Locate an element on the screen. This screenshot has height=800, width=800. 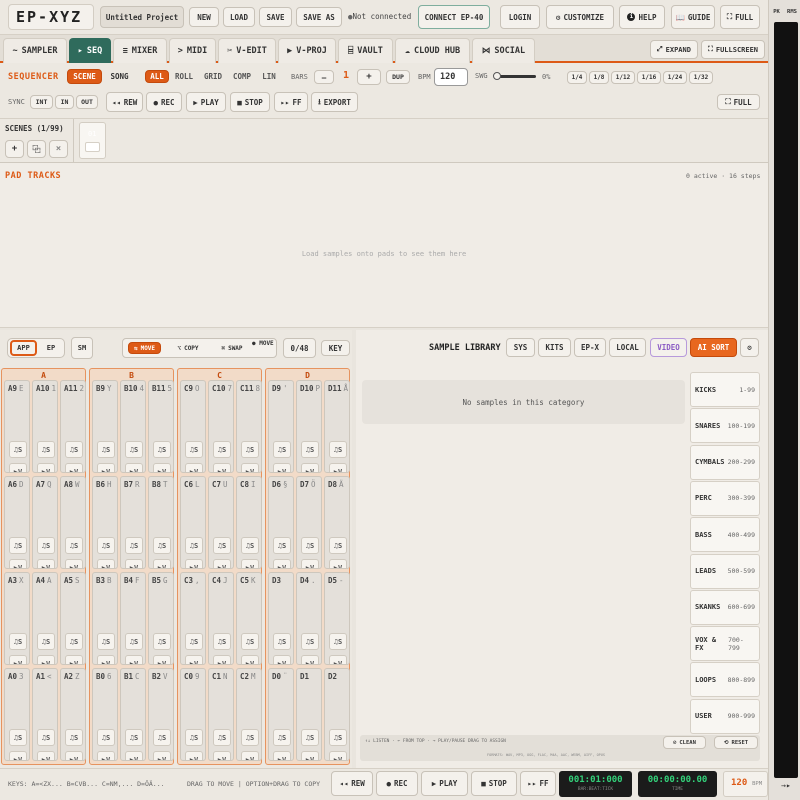
category-snares: SNARES 100-199 is located at coordinates (725, 426).